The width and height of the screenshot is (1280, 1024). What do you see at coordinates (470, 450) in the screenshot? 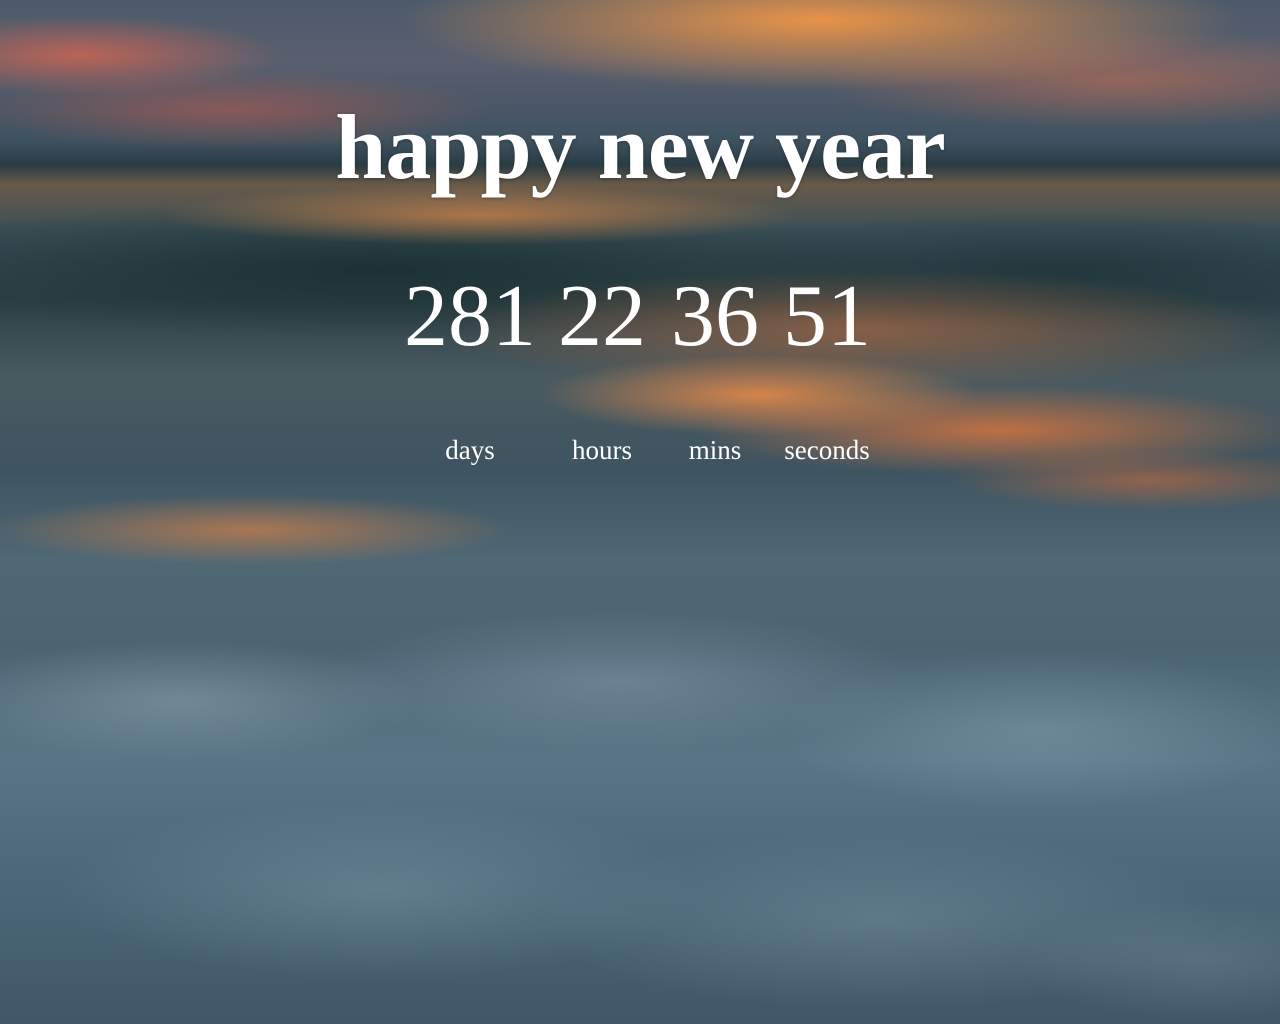
I see `days-label: days` at bounding box center [470, 450].